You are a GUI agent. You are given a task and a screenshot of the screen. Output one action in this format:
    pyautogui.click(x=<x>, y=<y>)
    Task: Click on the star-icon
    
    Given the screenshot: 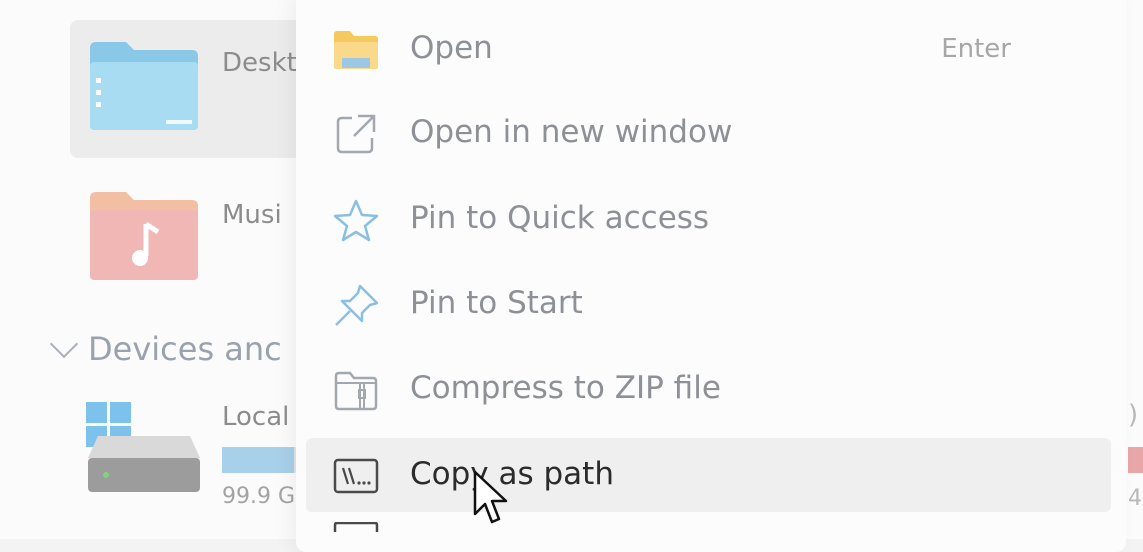 What is the action you would take?
    pyautogui.click(x=356, y=220)
    